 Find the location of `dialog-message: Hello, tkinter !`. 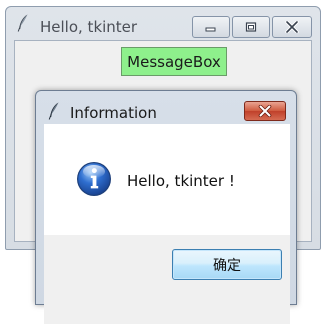

dialog-message: Hello, tkinter ! is located at coordinates (181, 181).